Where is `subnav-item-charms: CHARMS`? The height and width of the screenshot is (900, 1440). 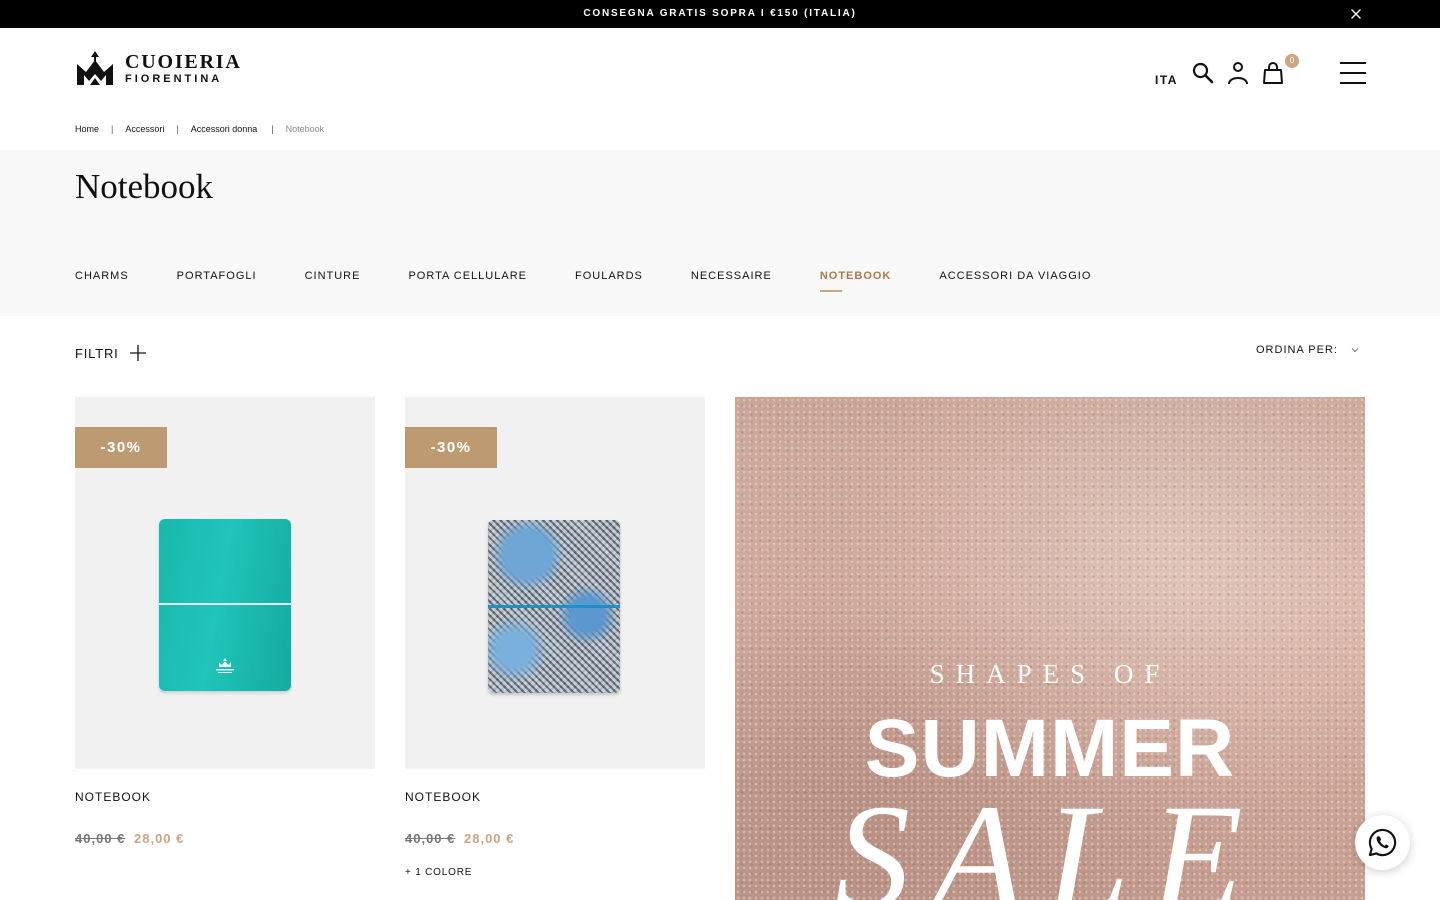 subnav-item-charms: CHARMS is located at coordinates (102, 276).